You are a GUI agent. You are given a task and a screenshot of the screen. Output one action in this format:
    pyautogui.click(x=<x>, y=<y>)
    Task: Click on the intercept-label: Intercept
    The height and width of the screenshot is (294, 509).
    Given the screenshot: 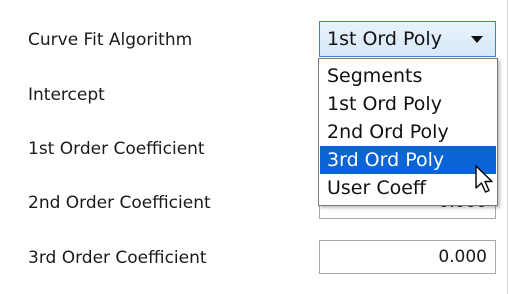 What is the action you would take?
    pyautogui.click(x=66, y=95)
    